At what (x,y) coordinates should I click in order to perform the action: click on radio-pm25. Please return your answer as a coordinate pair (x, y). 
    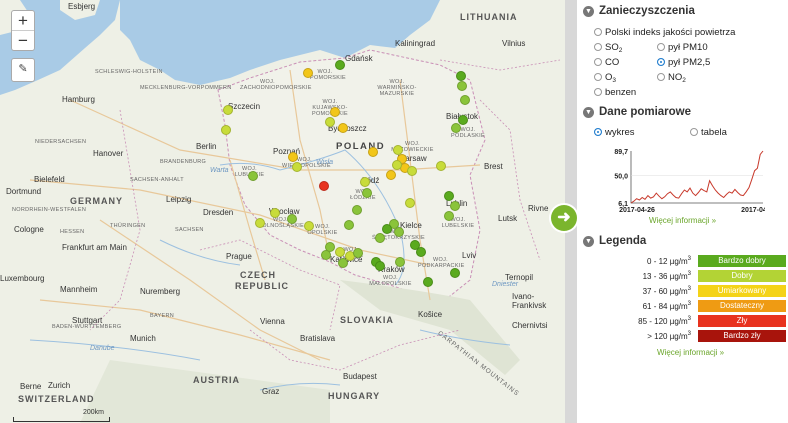
    Looking at the image, I should click on (661, 62).